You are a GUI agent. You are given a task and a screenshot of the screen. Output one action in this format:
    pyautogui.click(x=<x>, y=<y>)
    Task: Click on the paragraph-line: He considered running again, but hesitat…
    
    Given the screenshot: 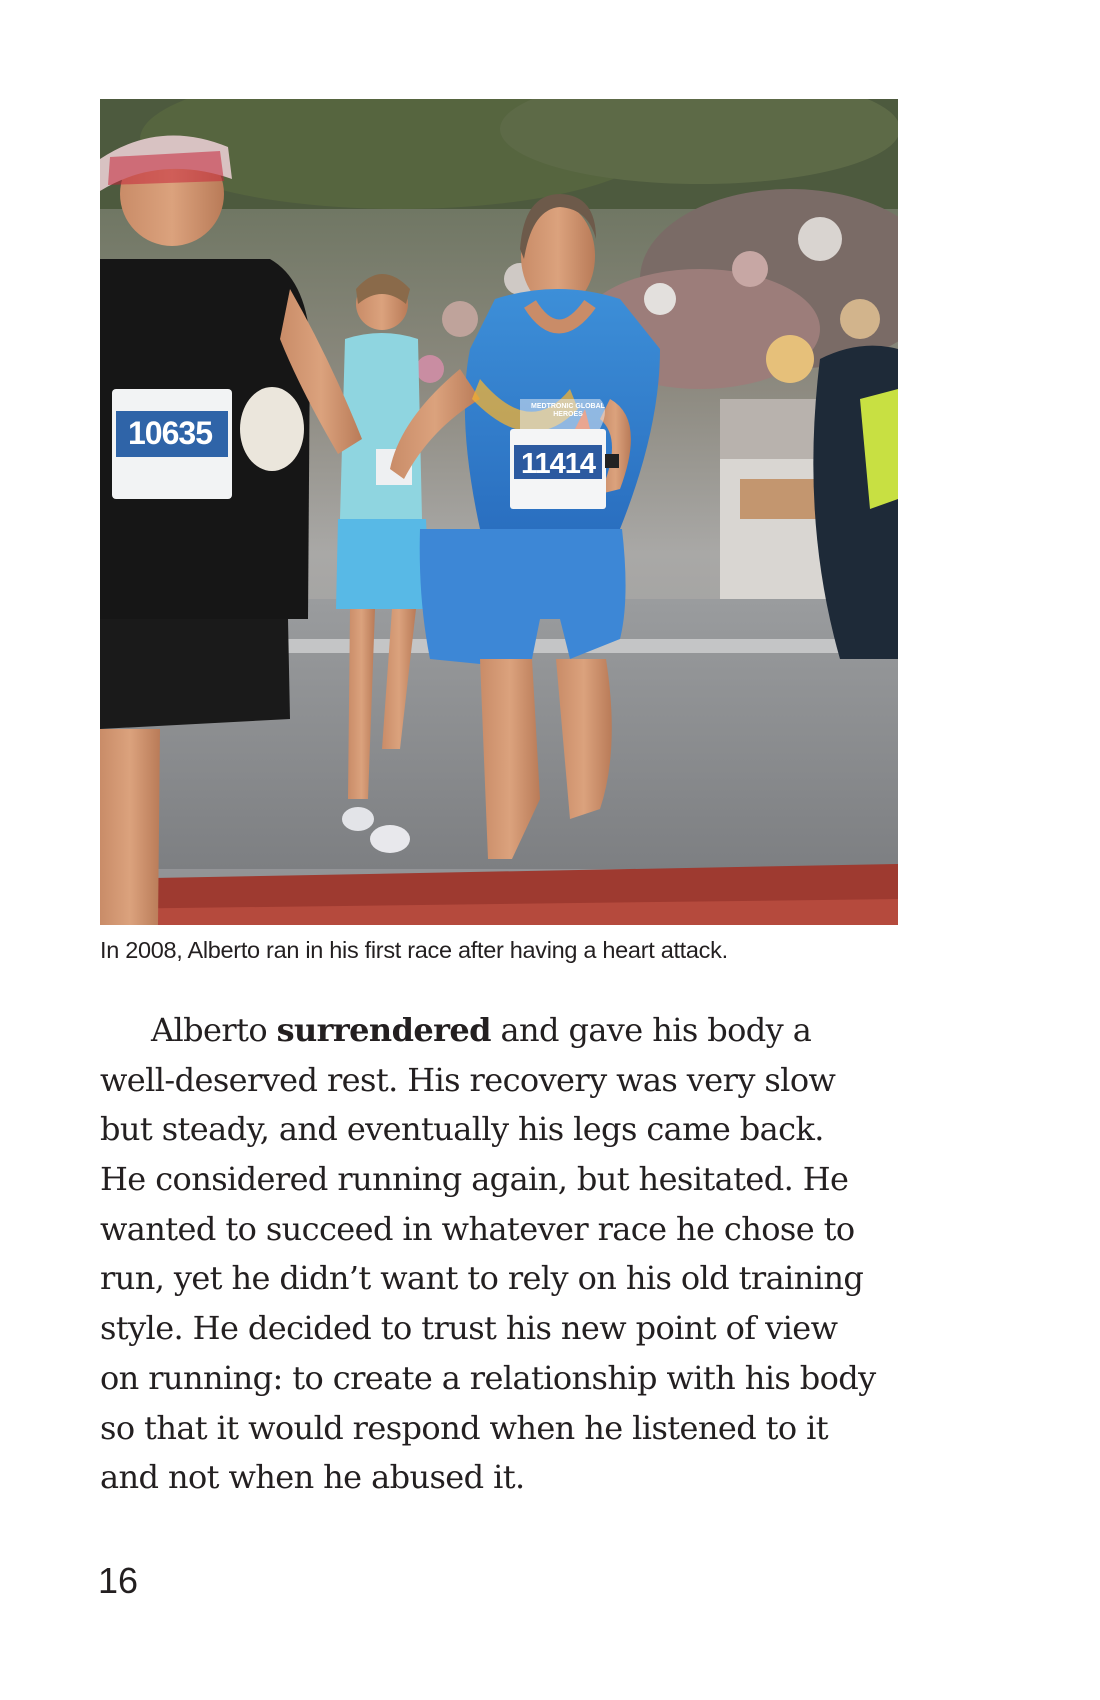 What is the action you would take?
    pyautogui.click(x=474, y=1179)
    